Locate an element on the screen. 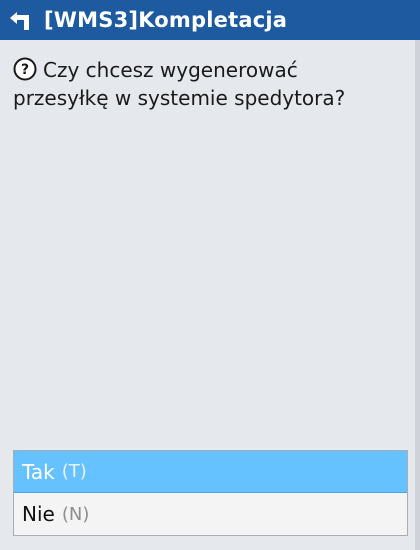 The width and height of the screenshot is (420, 550). question-circle-icon: ? is located at coordinates (25, 69).